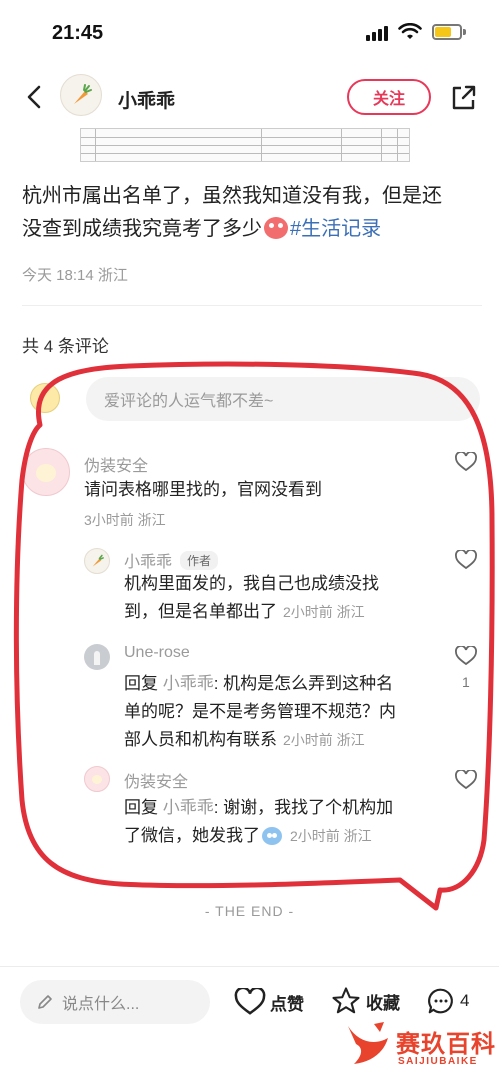 This screenshot has height=1080, width=499. I want to click on my-avatar, so click(45, 398).